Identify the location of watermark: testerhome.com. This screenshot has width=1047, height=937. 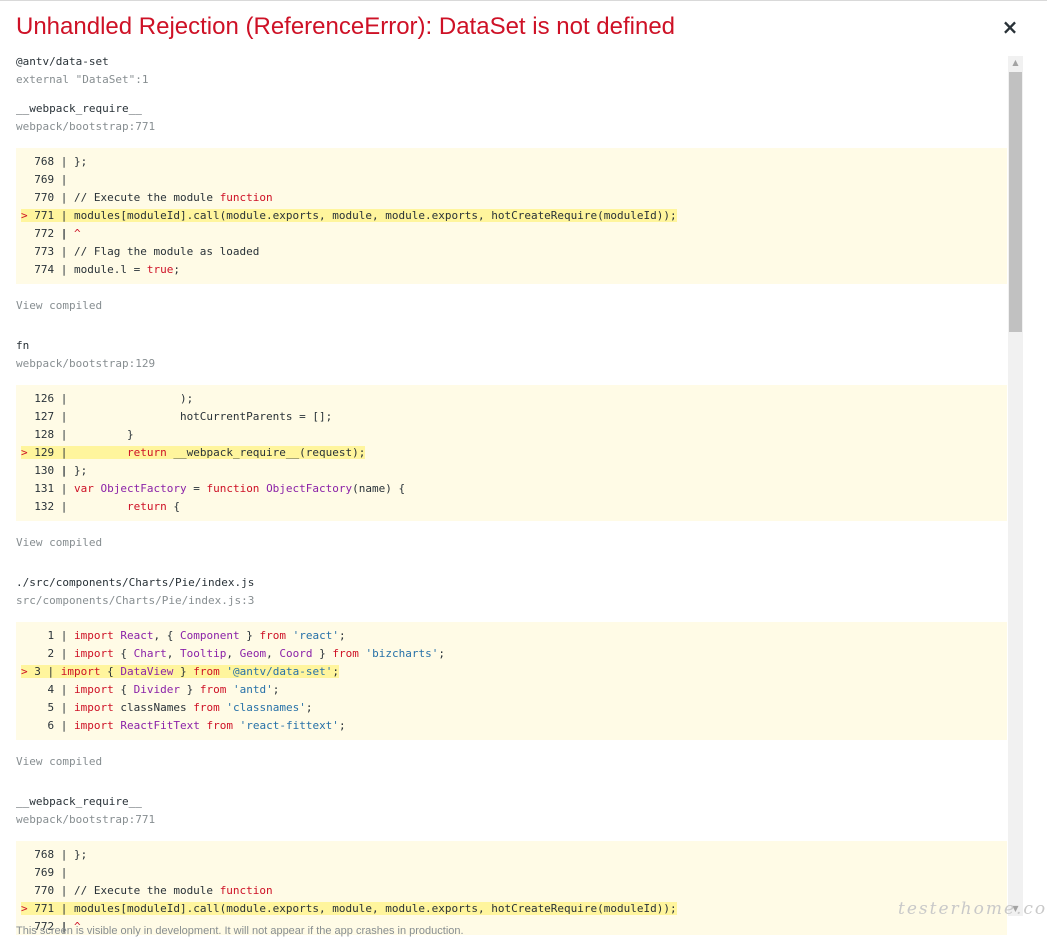
(972, 909).